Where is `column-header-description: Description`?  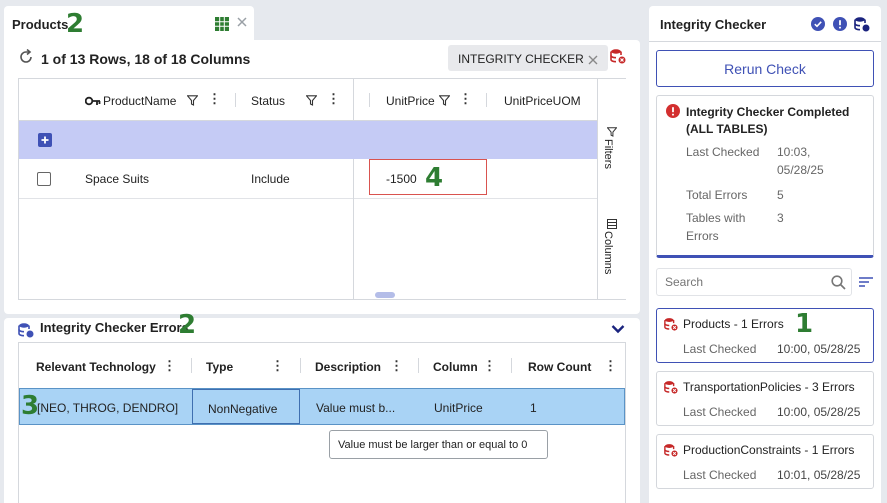
column-header-description: Description is located at coordinates (348, 367).